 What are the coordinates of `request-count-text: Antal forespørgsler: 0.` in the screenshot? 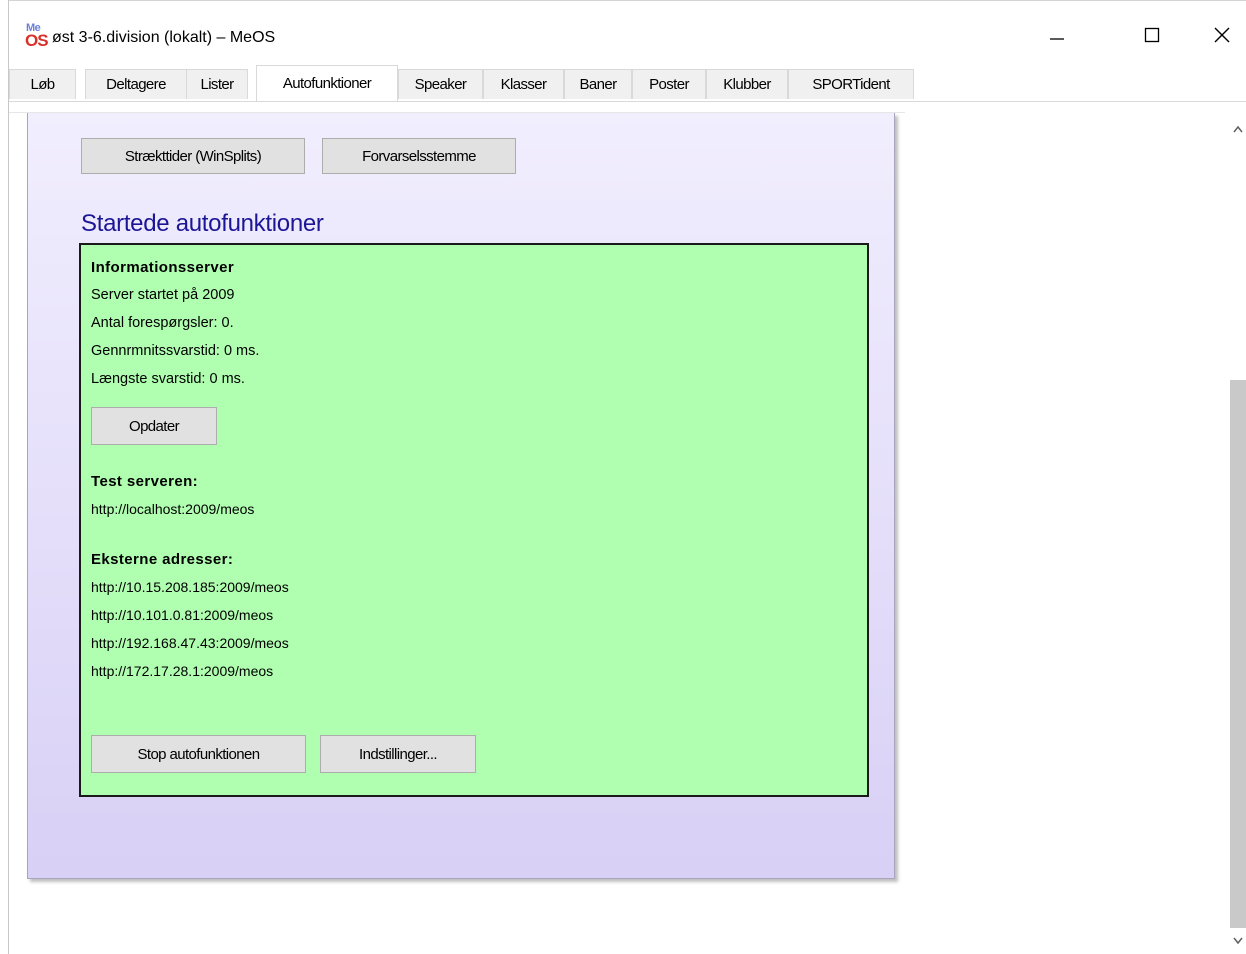 It's located at (162, 323).